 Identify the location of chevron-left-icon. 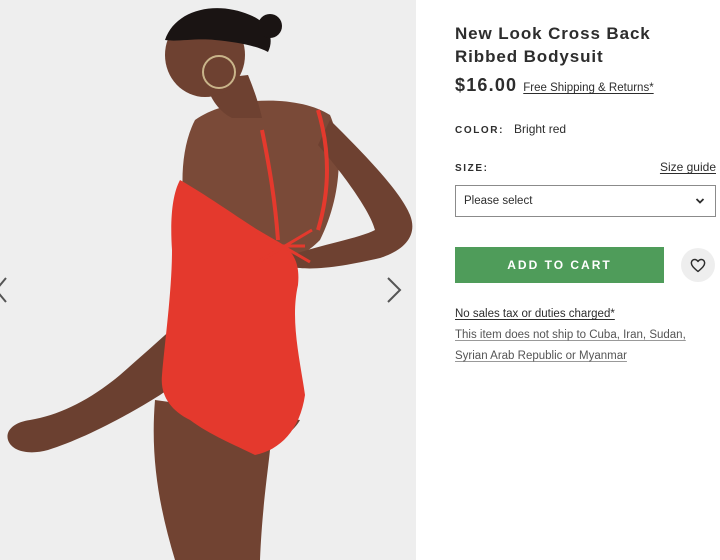
(3, 290).